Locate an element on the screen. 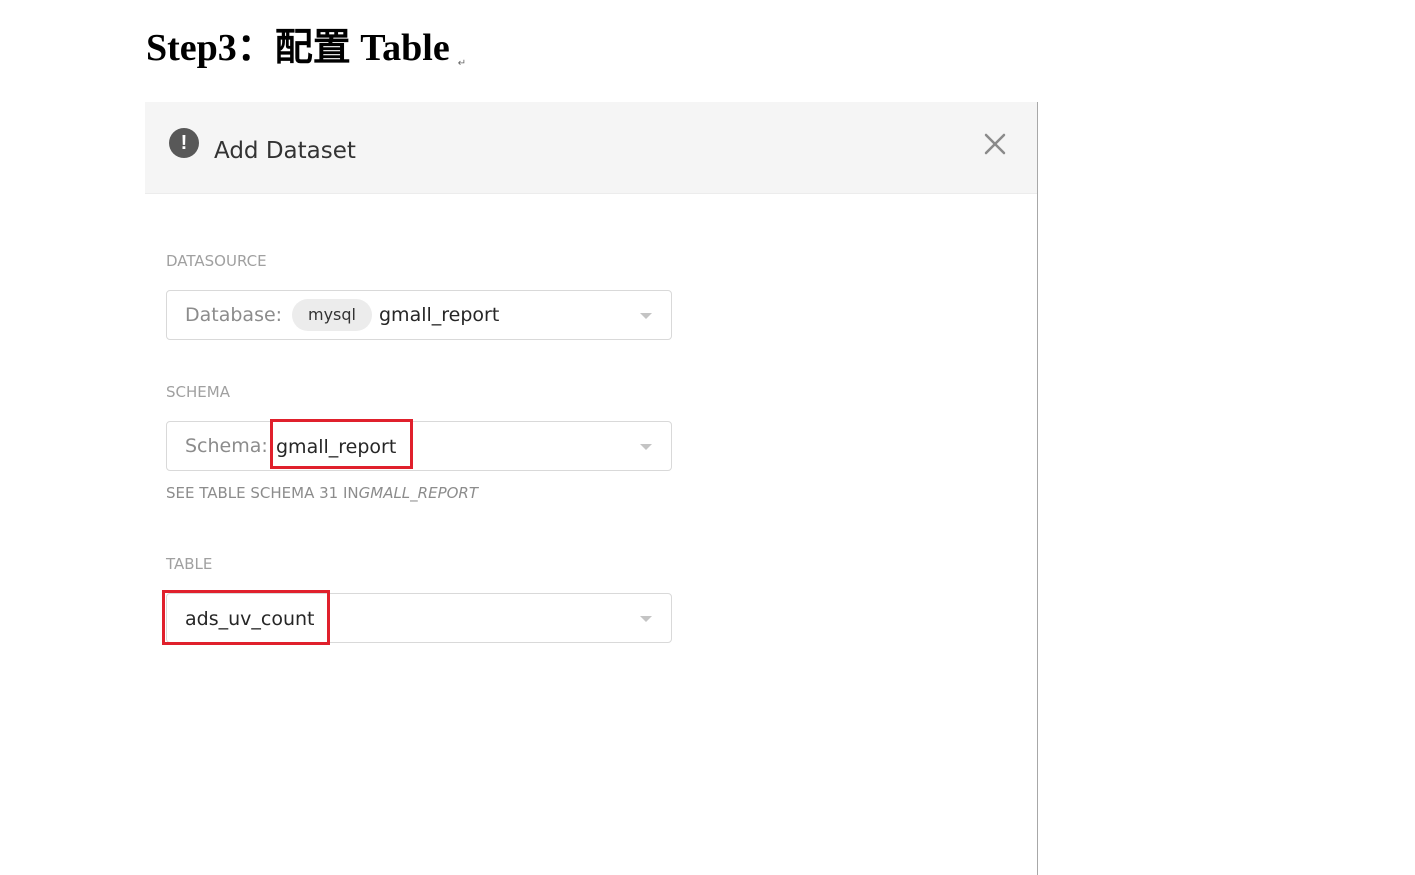 The height and width of the screenshot is (875, 1415). document-heading: Step3：配置 Table ↵ is located at coordinates (306, 56).